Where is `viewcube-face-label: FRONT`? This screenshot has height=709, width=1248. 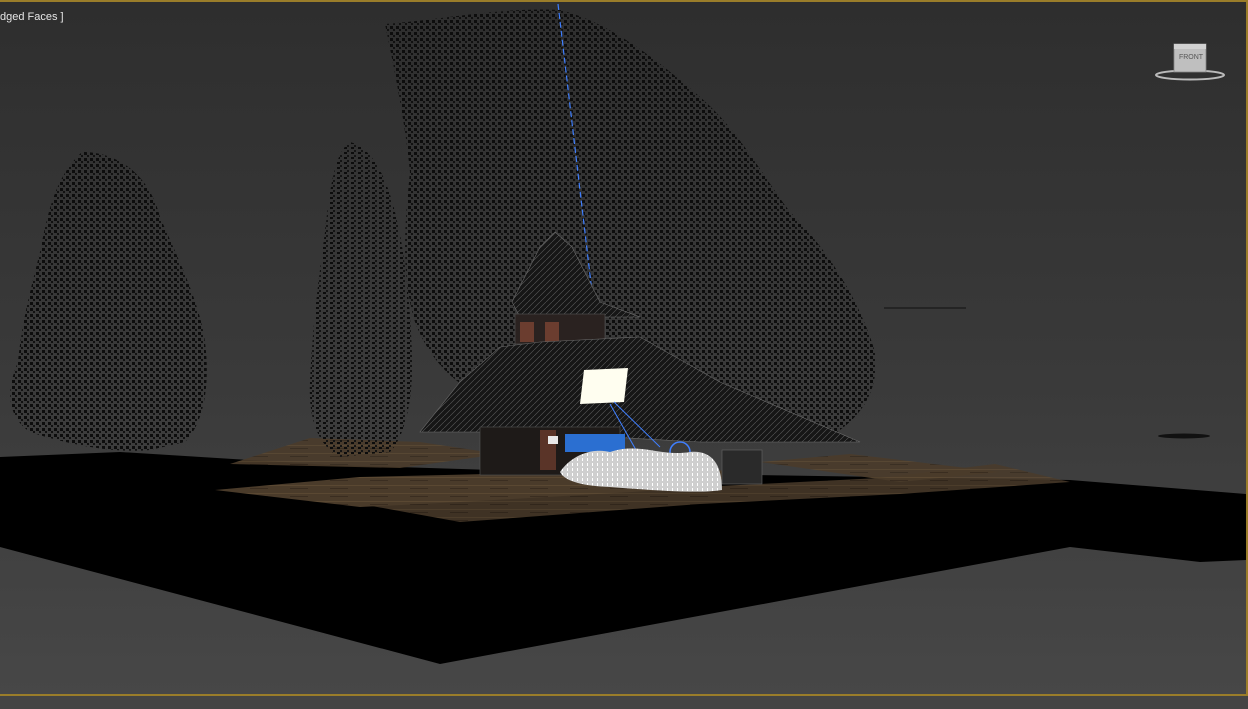 viewcube-face-label: FRONT is located at coordinates (1191, 57).